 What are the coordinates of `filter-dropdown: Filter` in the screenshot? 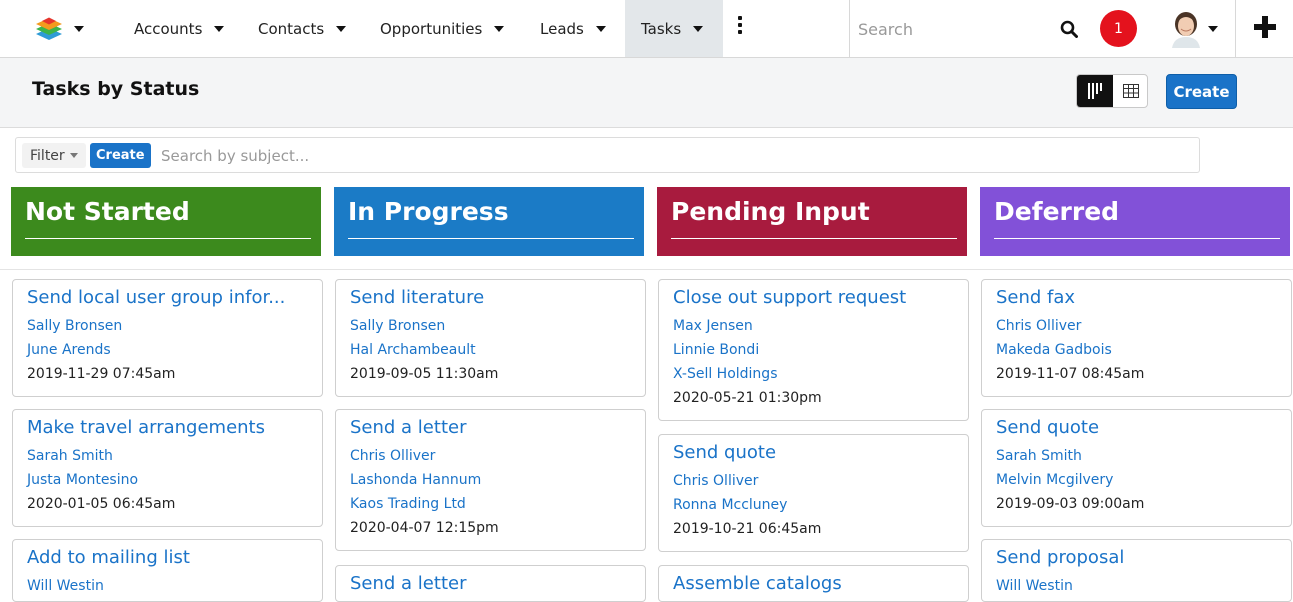 It's located at (54, 155).